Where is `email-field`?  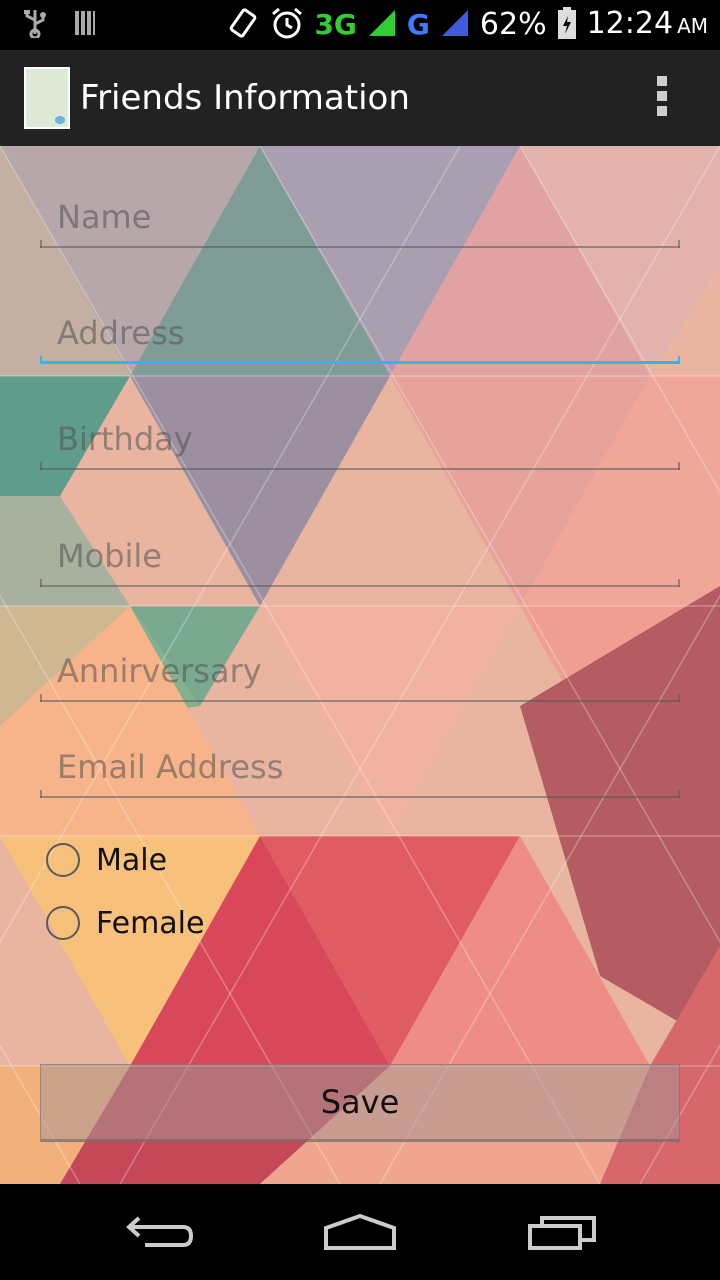 email-field is located at coordinates (360, 768).